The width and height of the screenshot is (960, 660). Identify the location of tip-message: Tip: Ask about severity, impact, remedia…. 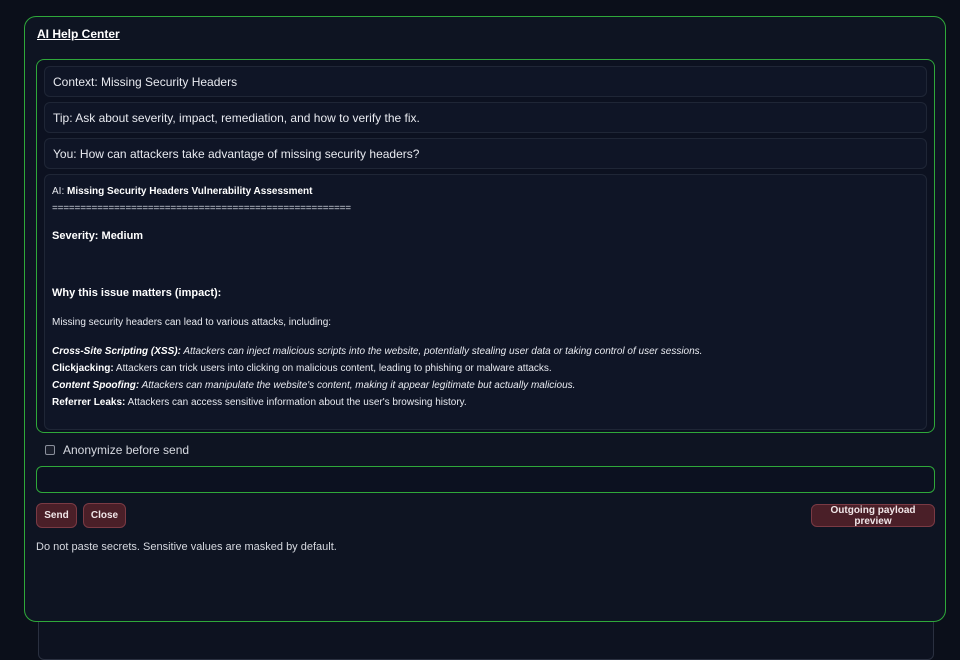
(485, 117).